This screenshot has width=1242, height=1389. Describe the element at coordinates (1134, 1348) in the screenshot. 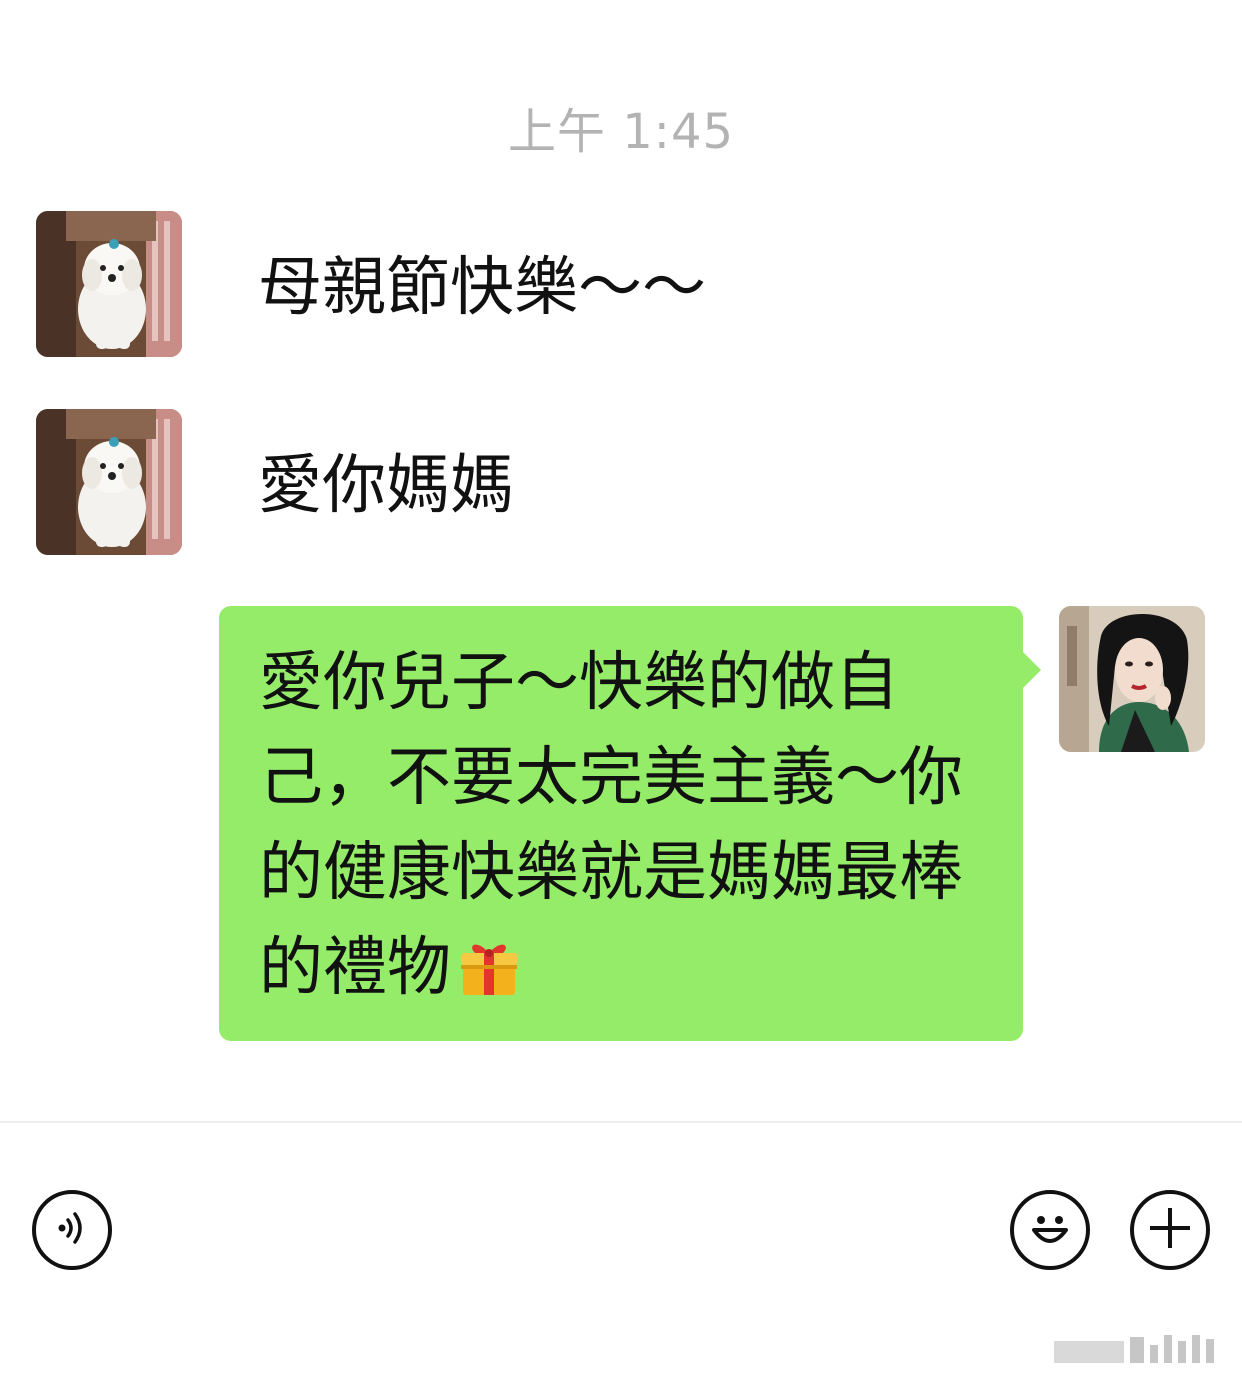

I see `watermark-logo` at that location.